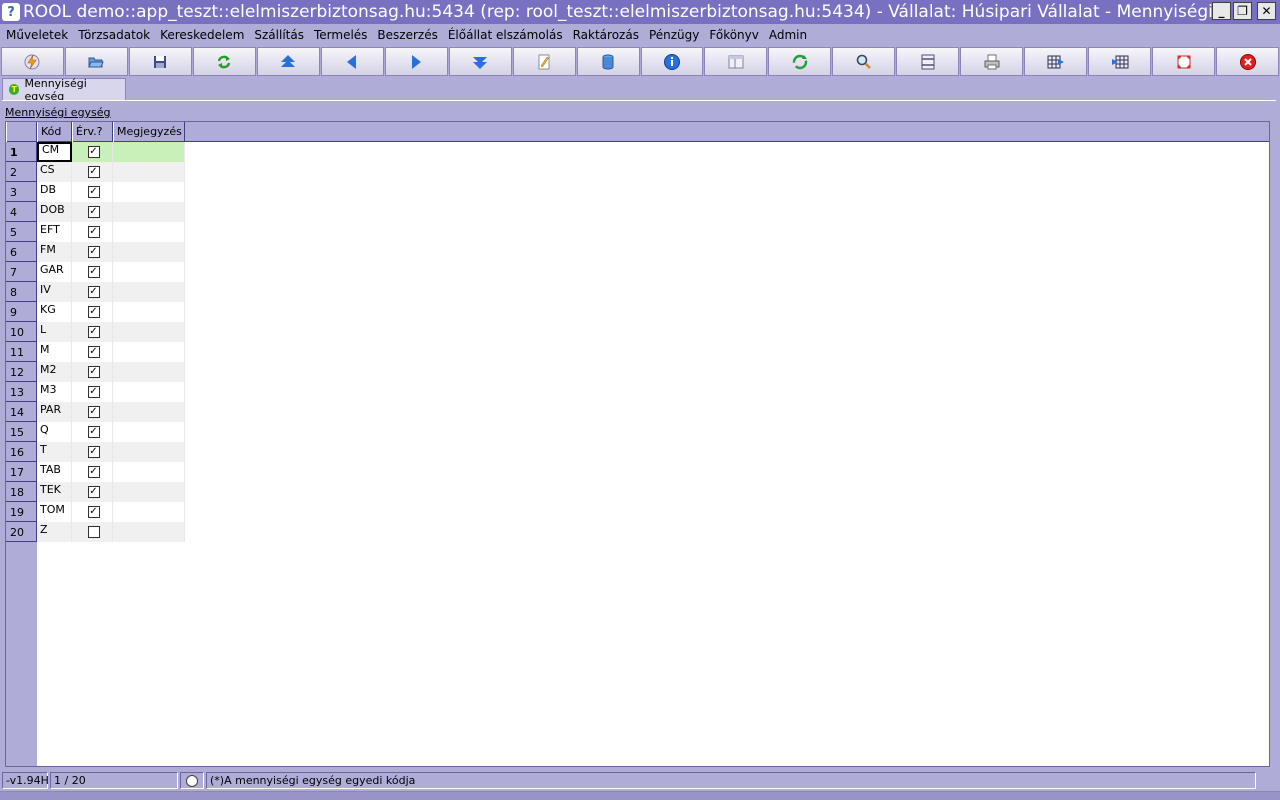  I want to click on cell-kod: FM, so click(54, 252).